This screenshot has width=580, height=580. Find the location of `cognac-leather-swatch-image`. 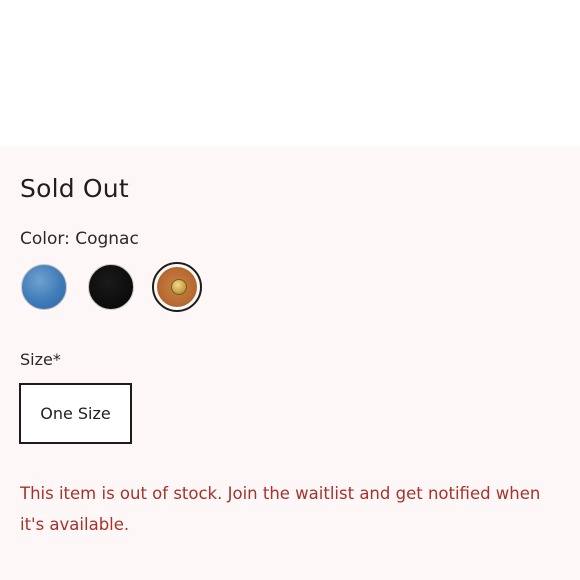

cognac-leather-swatch-image is located at coordinates (177, 287).